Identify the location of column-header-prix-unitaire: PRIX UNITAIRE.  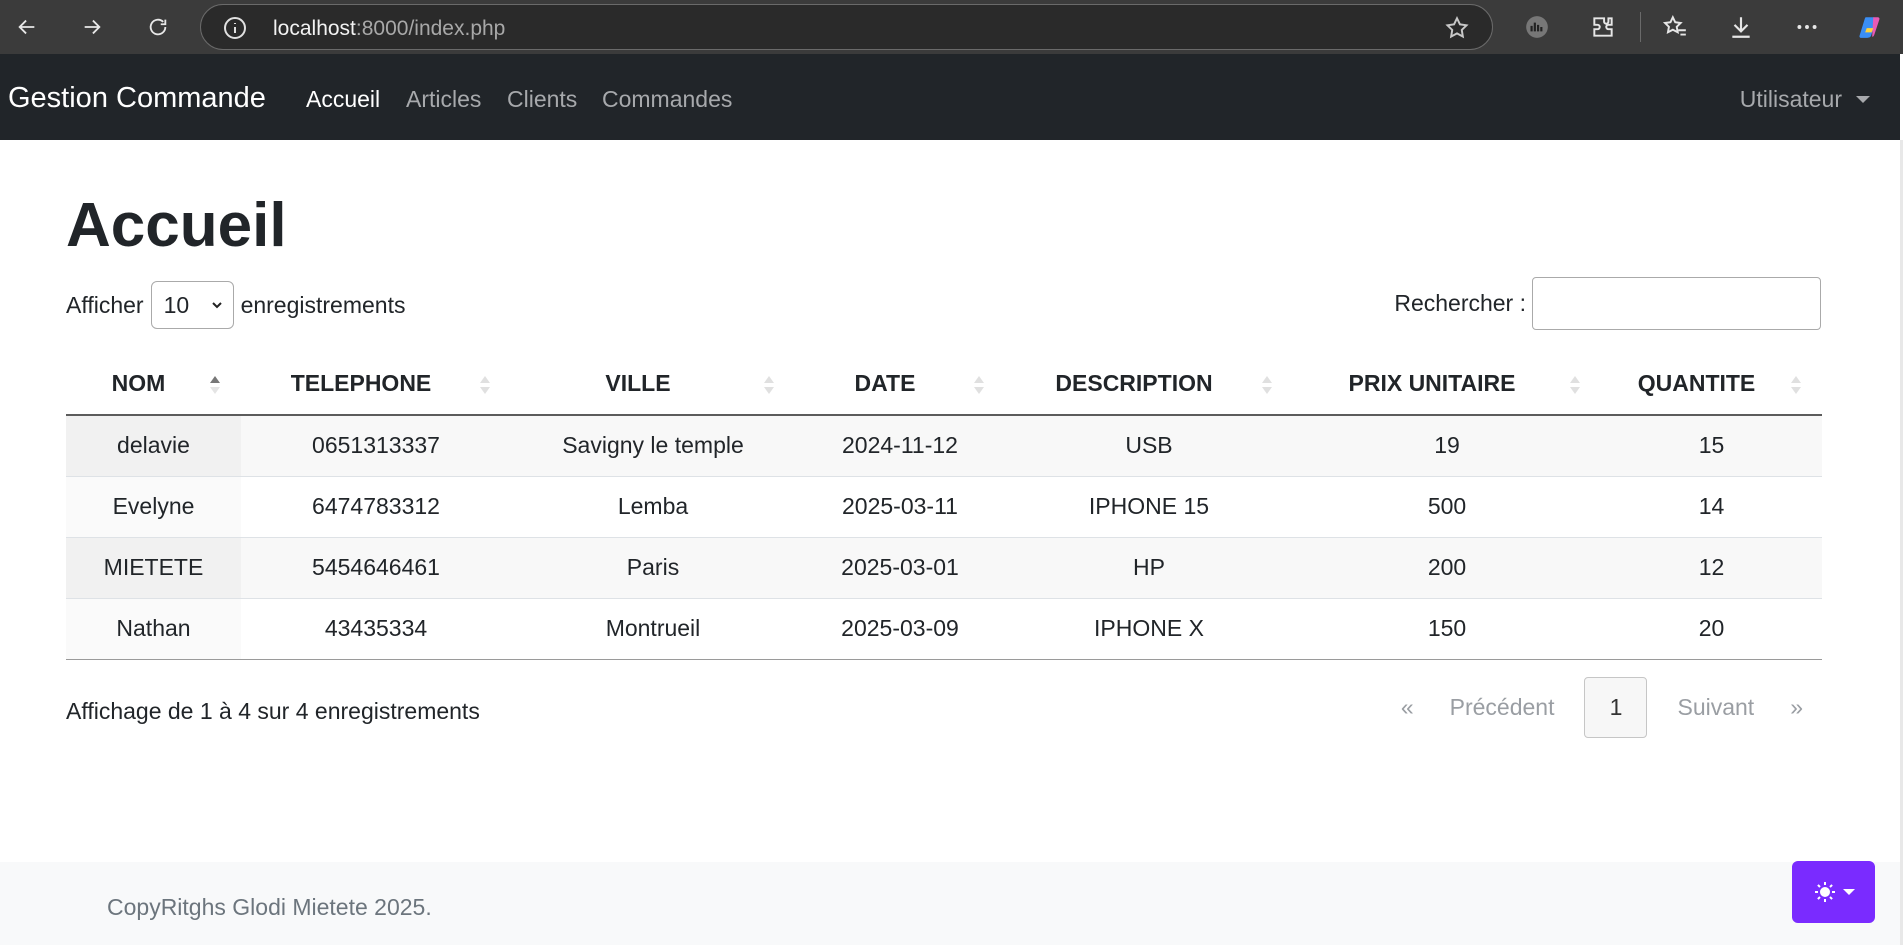
(1447, 384).